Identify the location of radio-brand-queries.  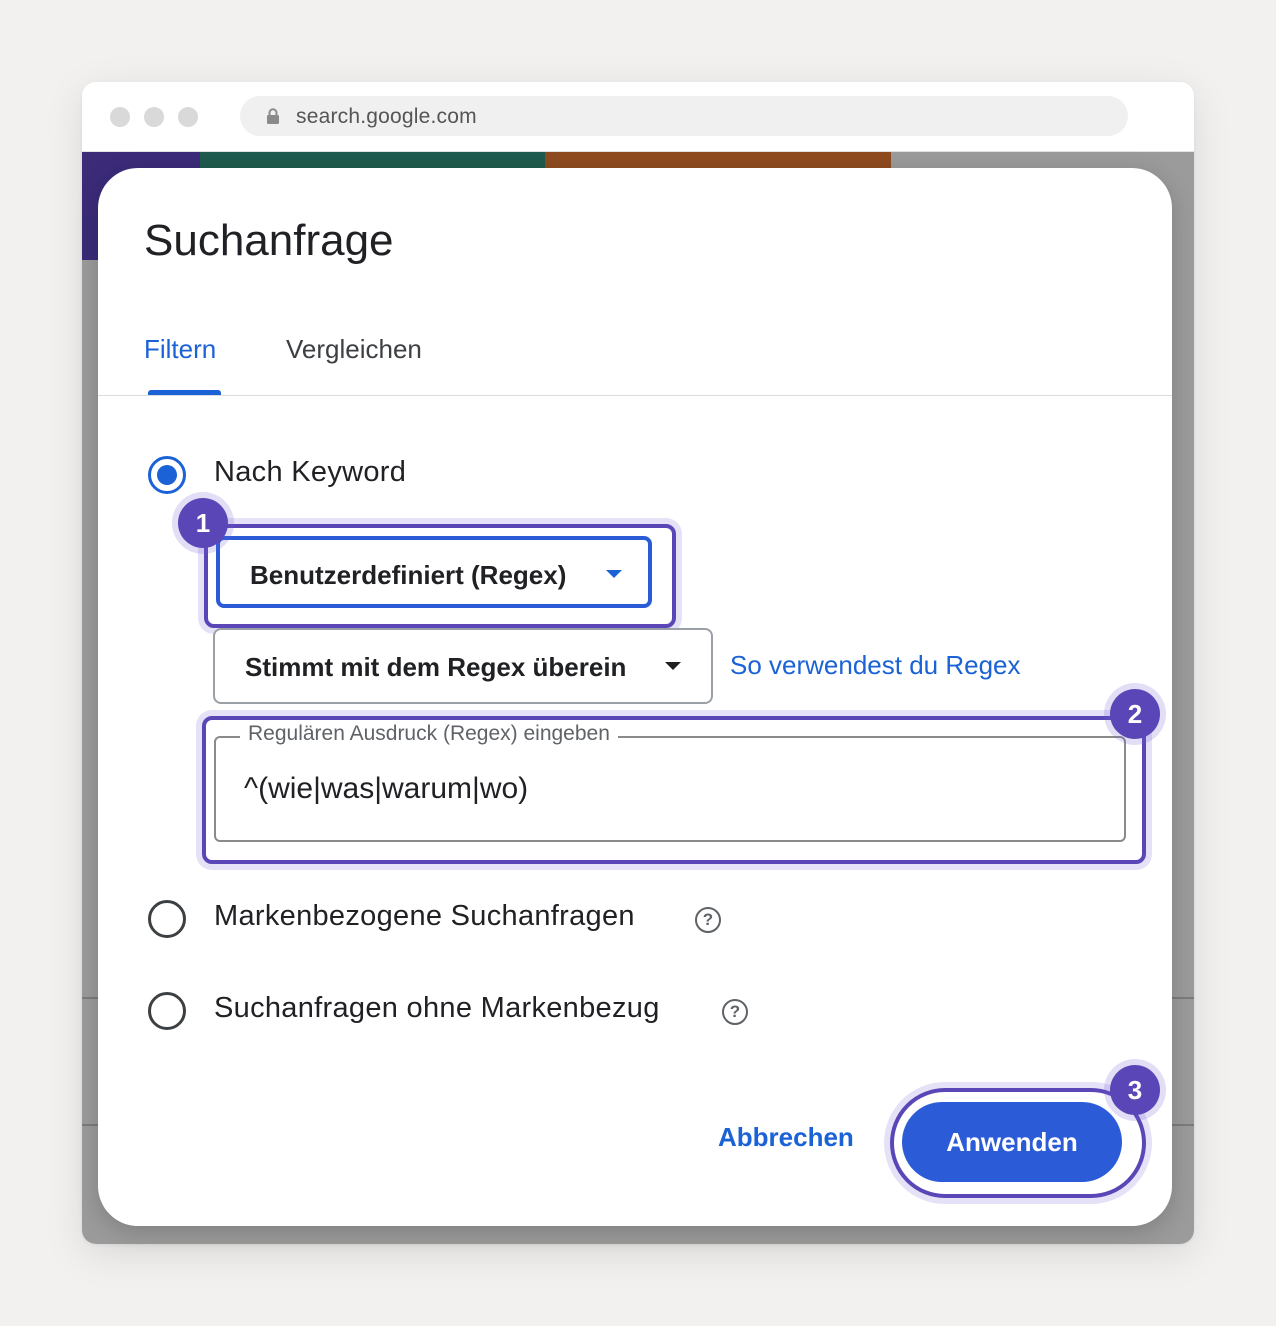
(167, 919).